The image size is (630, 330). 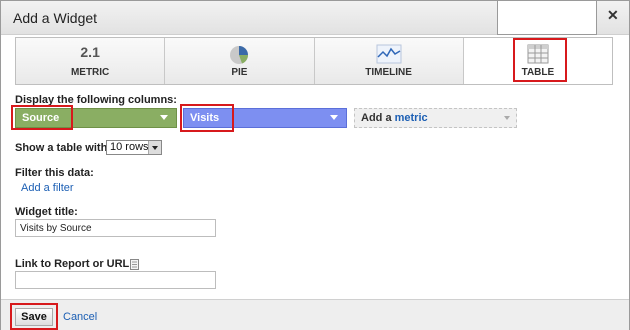 I want to click on widget-title-input, so click(x=115, y=228).